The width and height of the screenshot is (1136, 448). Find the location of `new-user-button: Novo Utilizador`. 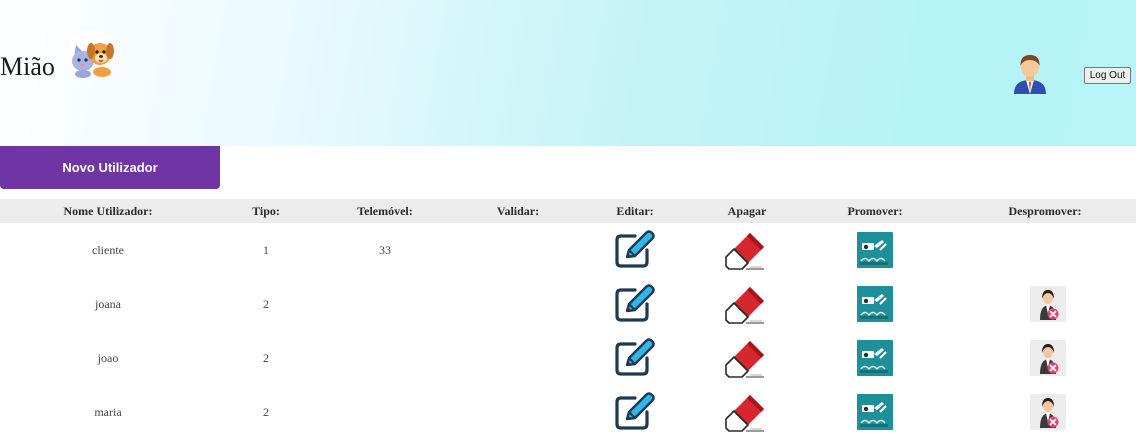

new-user-button: Novo Utilizador is located at coordinates (110, 167).